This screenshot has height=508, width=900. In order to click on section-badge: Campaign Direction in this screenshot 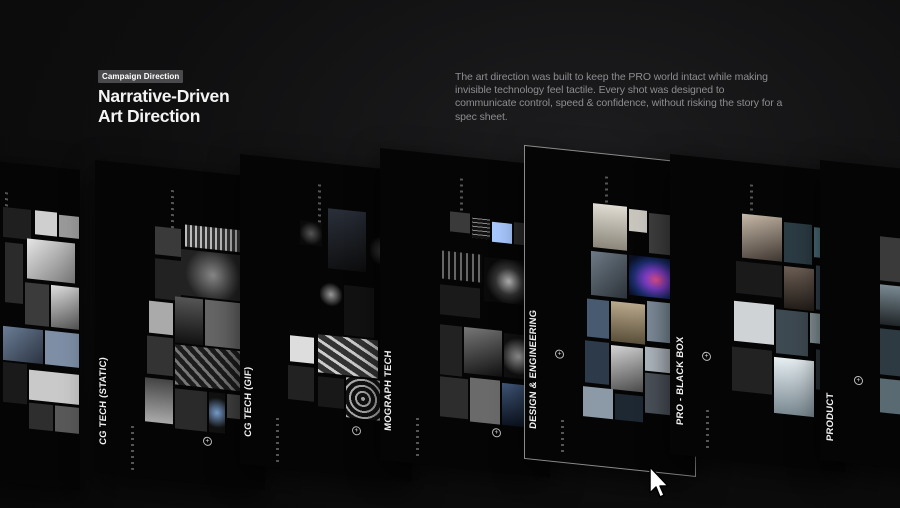, I will do `click(141, 76)`.